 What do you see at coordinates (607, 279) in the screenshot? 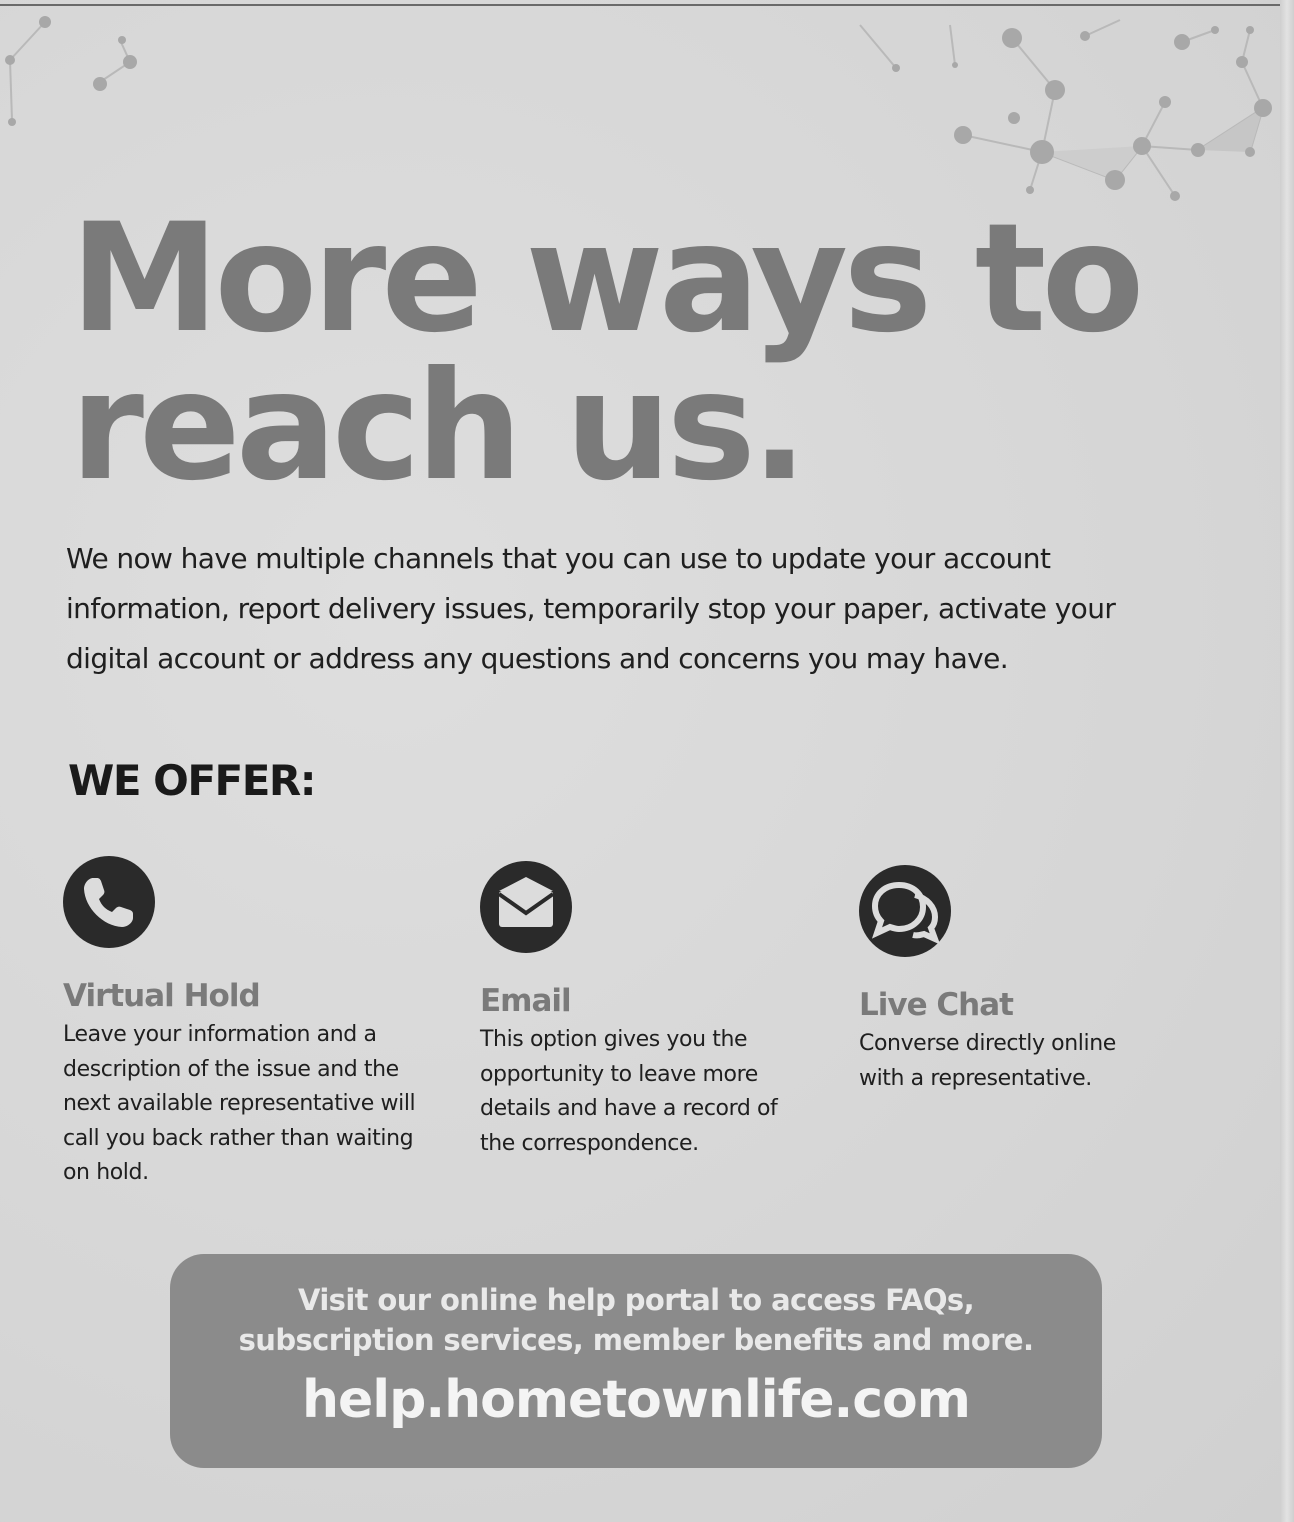
I see `headline-line-1: More ways to` at bounding box center [607, 279].